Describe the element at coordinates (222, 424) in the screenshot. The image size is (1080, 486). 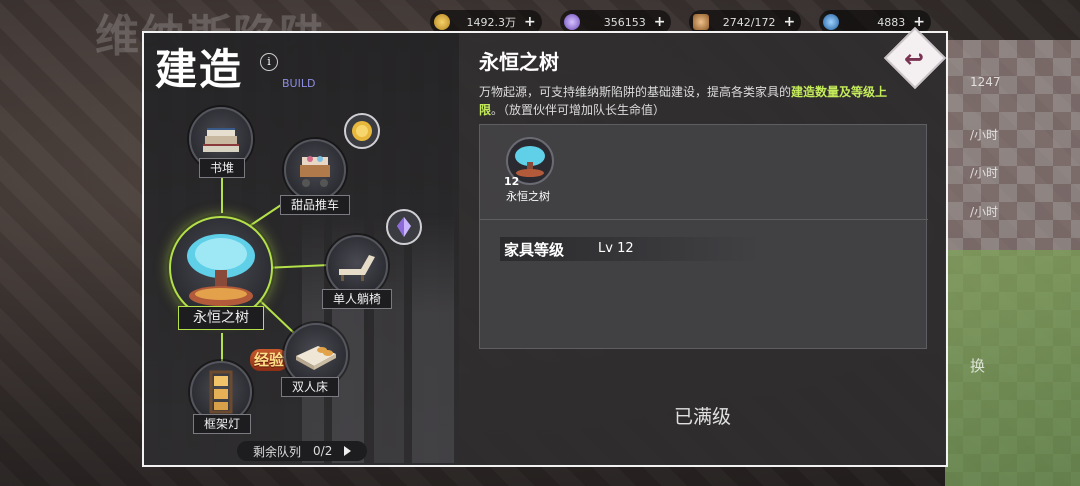
I see `node-label: 框架灯` at that location.